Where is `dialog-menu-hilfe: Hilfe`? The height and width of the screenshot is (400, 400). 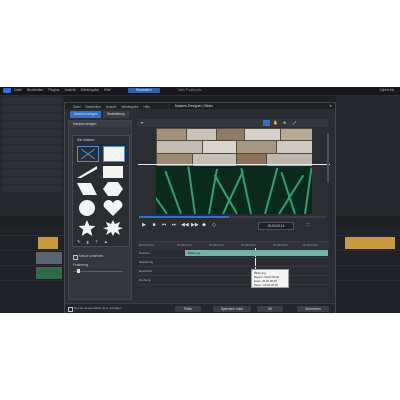
dialog-menu-hilfe: Hilfe is located at coordinates (147, 107).